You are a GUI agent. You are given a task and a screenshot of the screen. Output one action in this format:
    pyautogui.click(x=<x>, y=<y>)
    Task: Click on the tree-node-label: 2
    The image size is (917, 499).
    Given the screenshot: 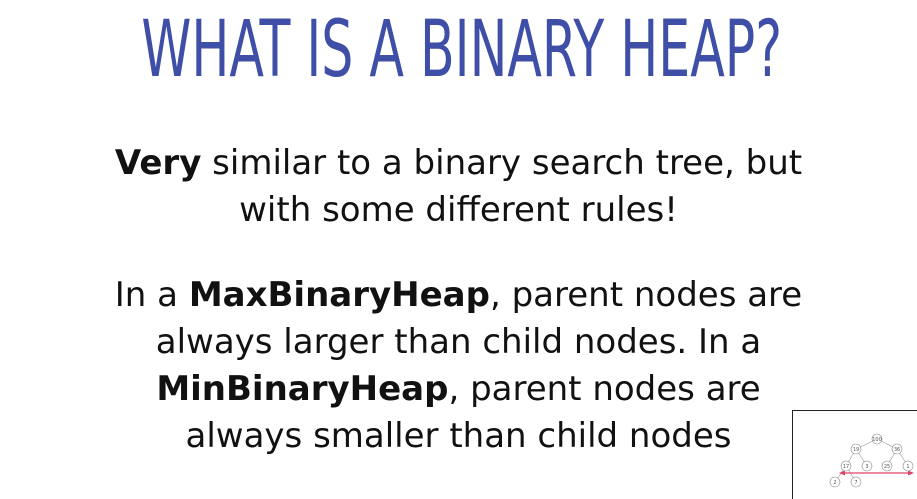 What is the action you would take?
    pyautogui.click(x=834, y=483)
    